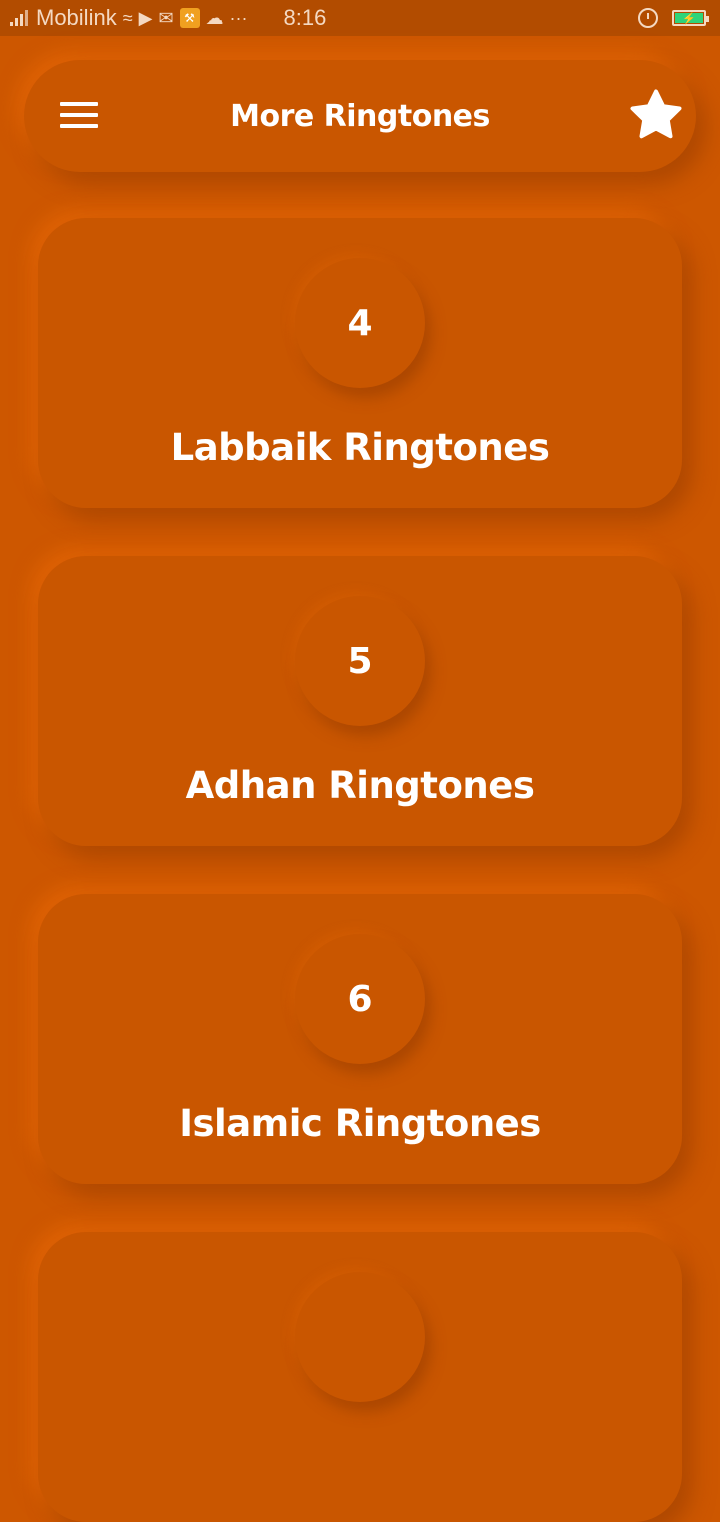  I want to click on hamburger-menu-icon, so click(79, 116).